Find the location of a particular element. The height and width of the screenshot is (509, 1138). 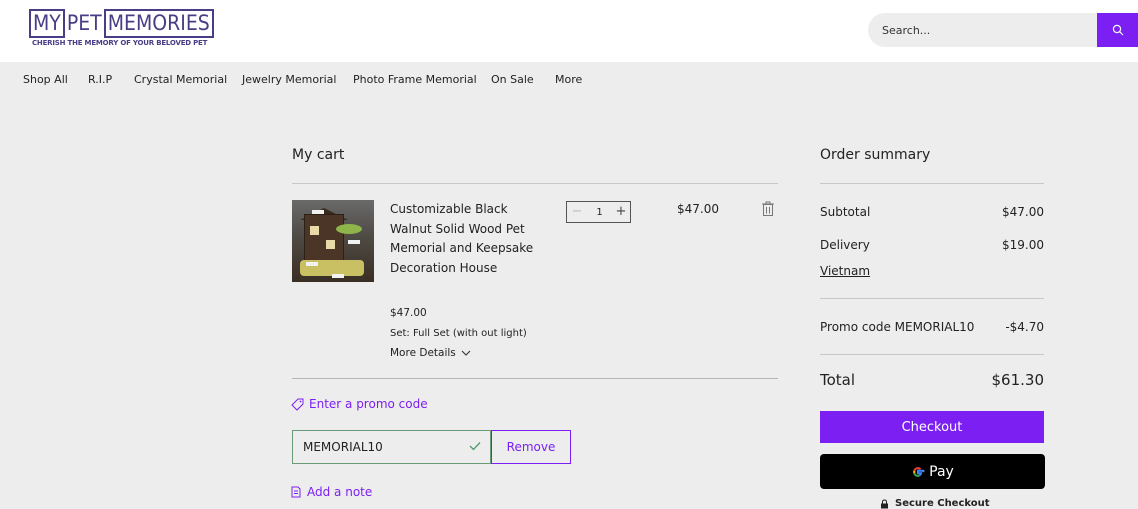

logo-word-my: MY is located at coordinates (47, 23).